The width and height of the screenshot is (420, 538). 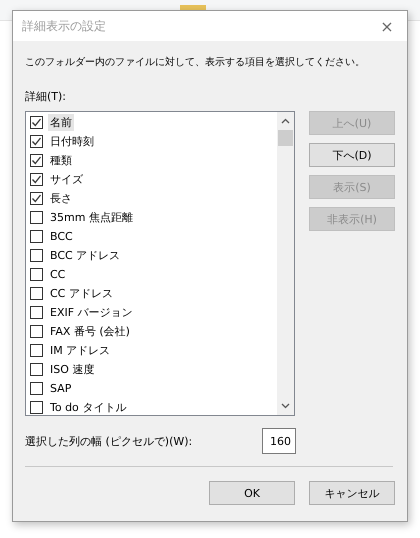 I want to click on list-item: BCC, so click(x=61, y=236).